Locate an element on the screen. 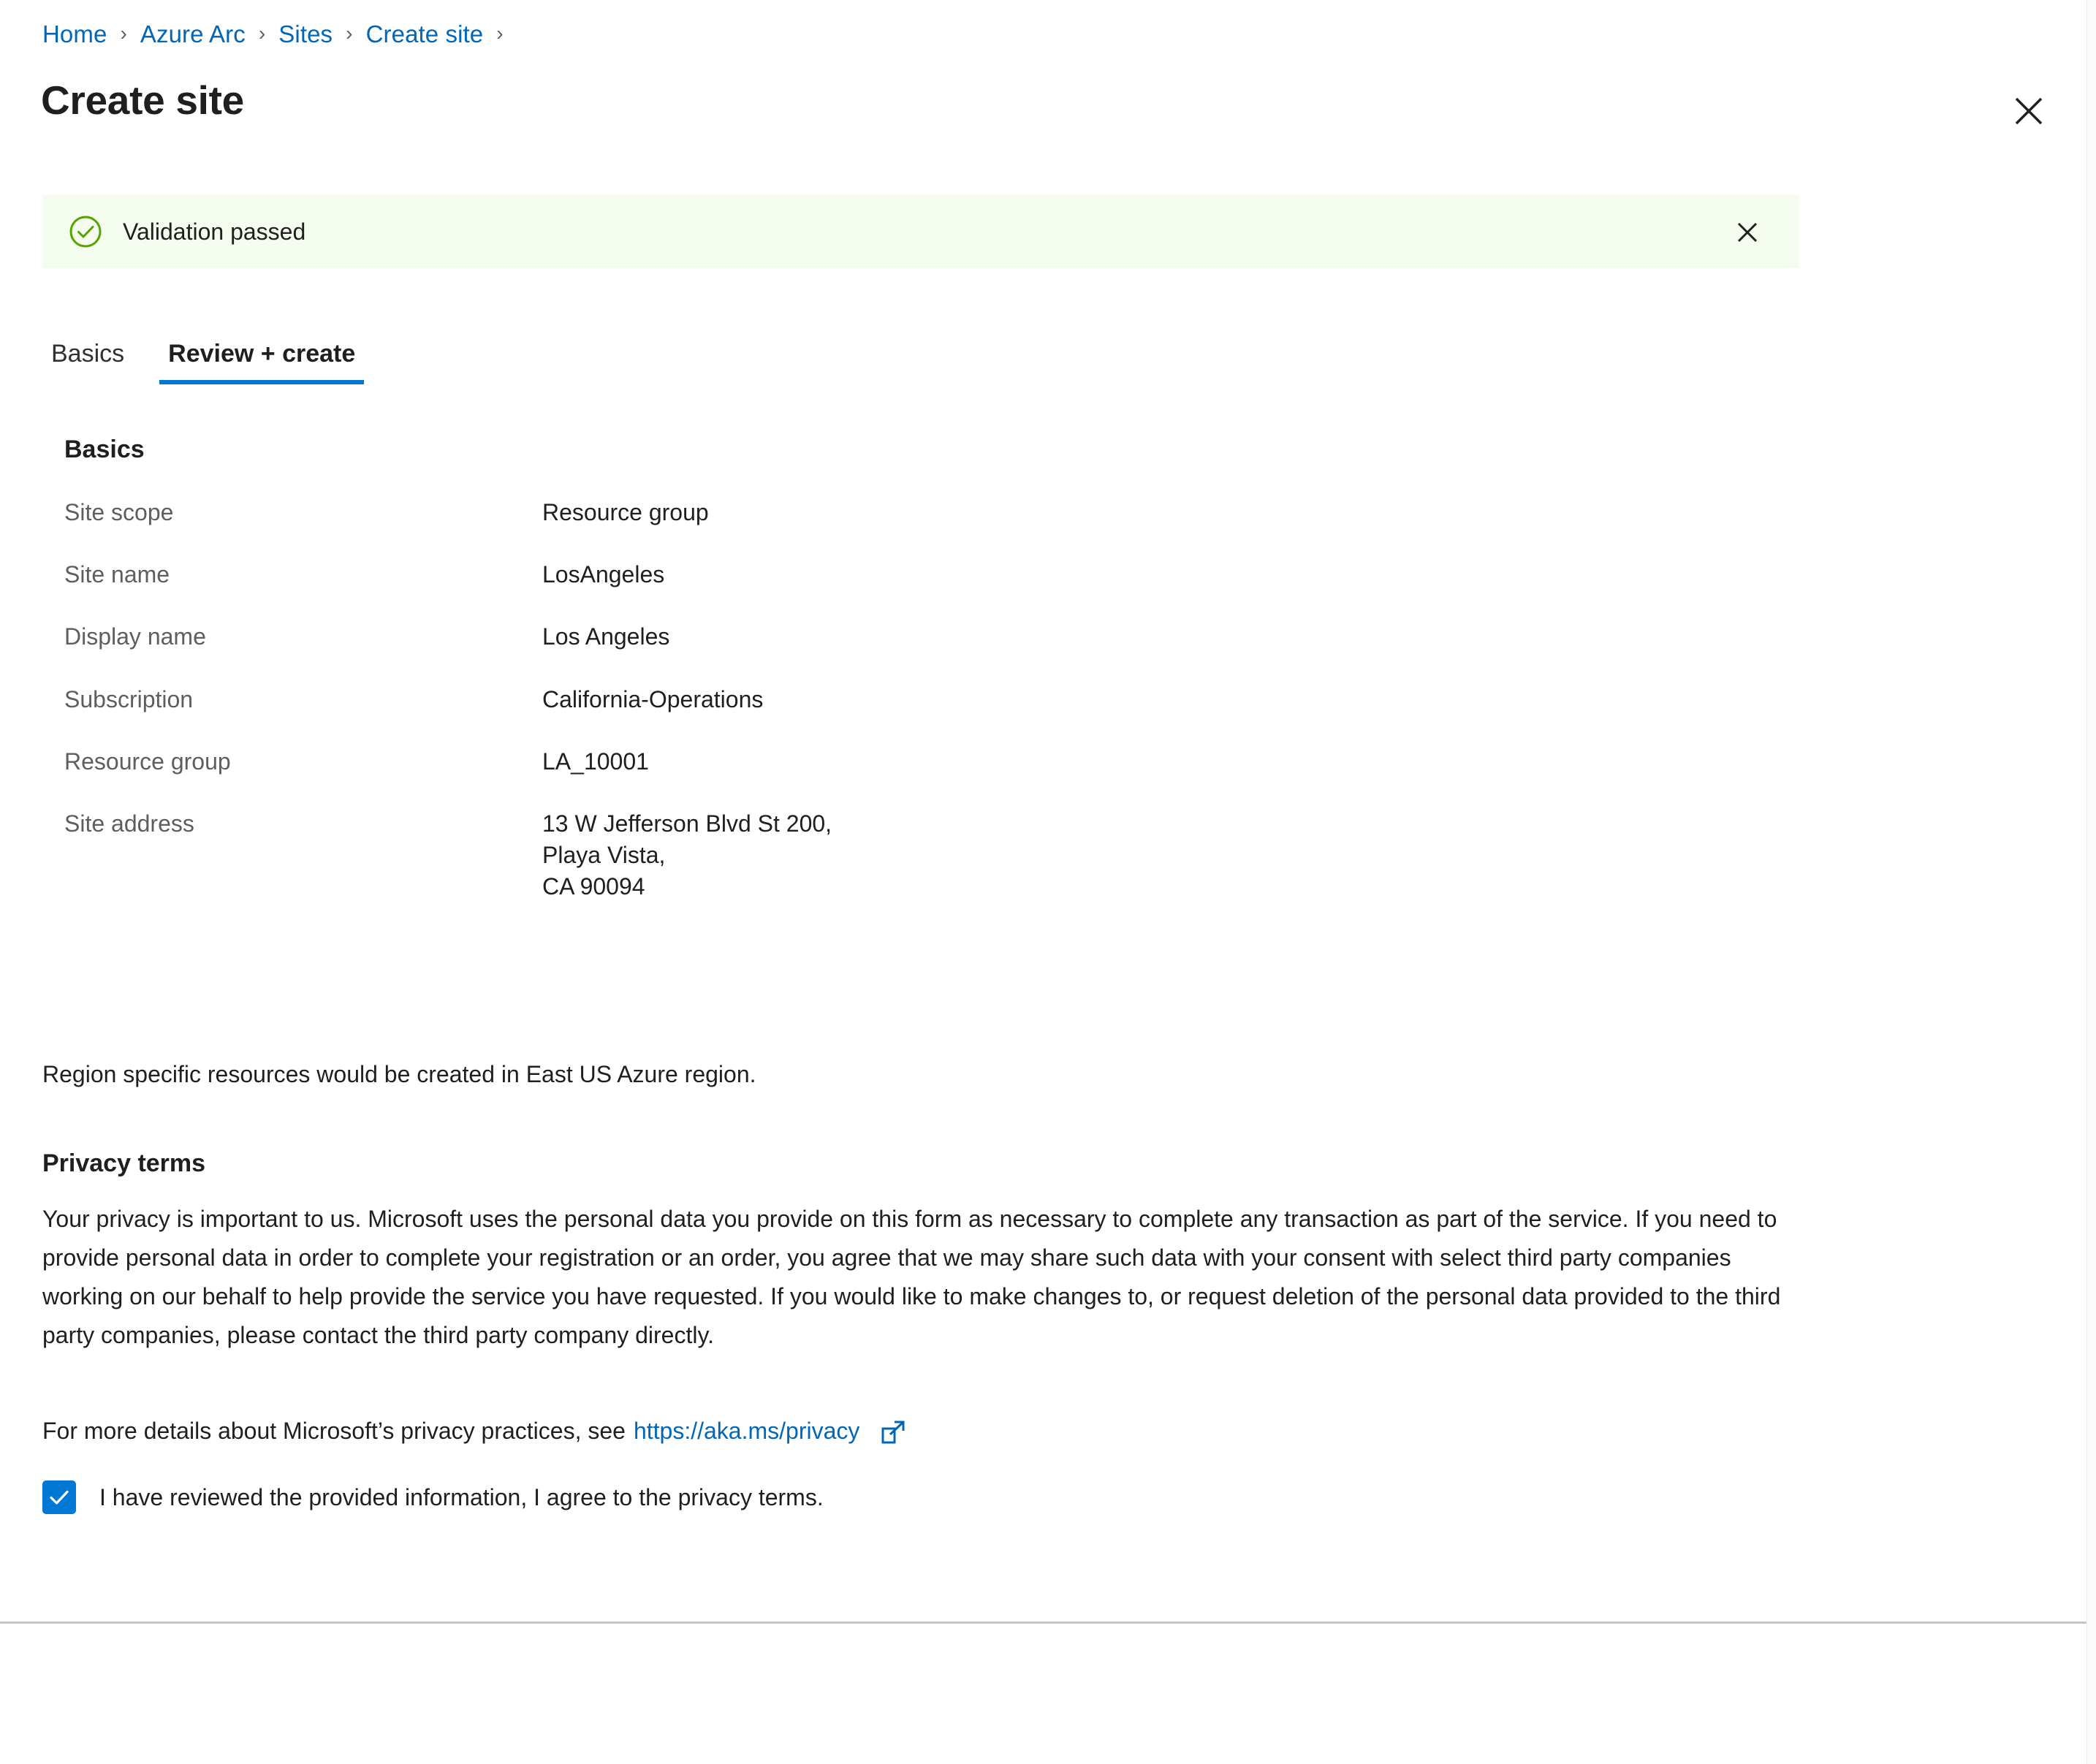 The height and width of the screenshot is (1764, 2096). breadcrumb-item-create-site: Create site is located at coordinates (425, 34).